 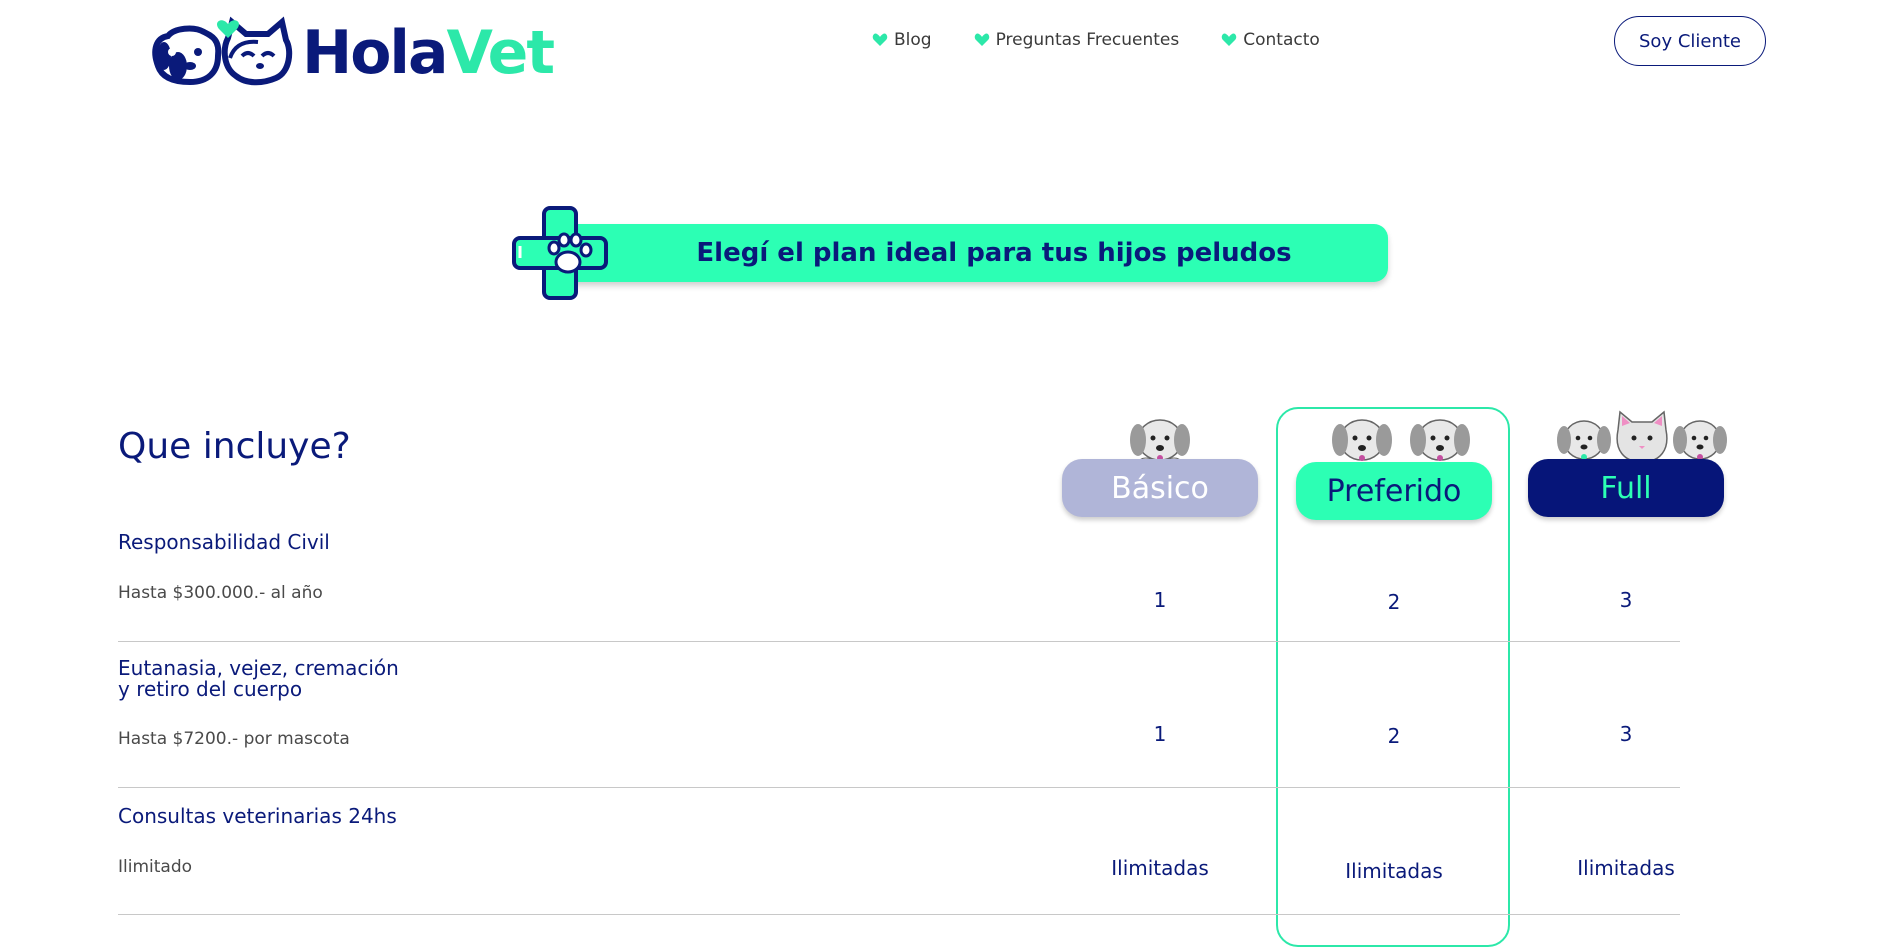 What do you see at coordinates (1642, 436) in the screenshot?
I see `dogs-and-cat-mascot-icon` at bounding box center [1642, 436].